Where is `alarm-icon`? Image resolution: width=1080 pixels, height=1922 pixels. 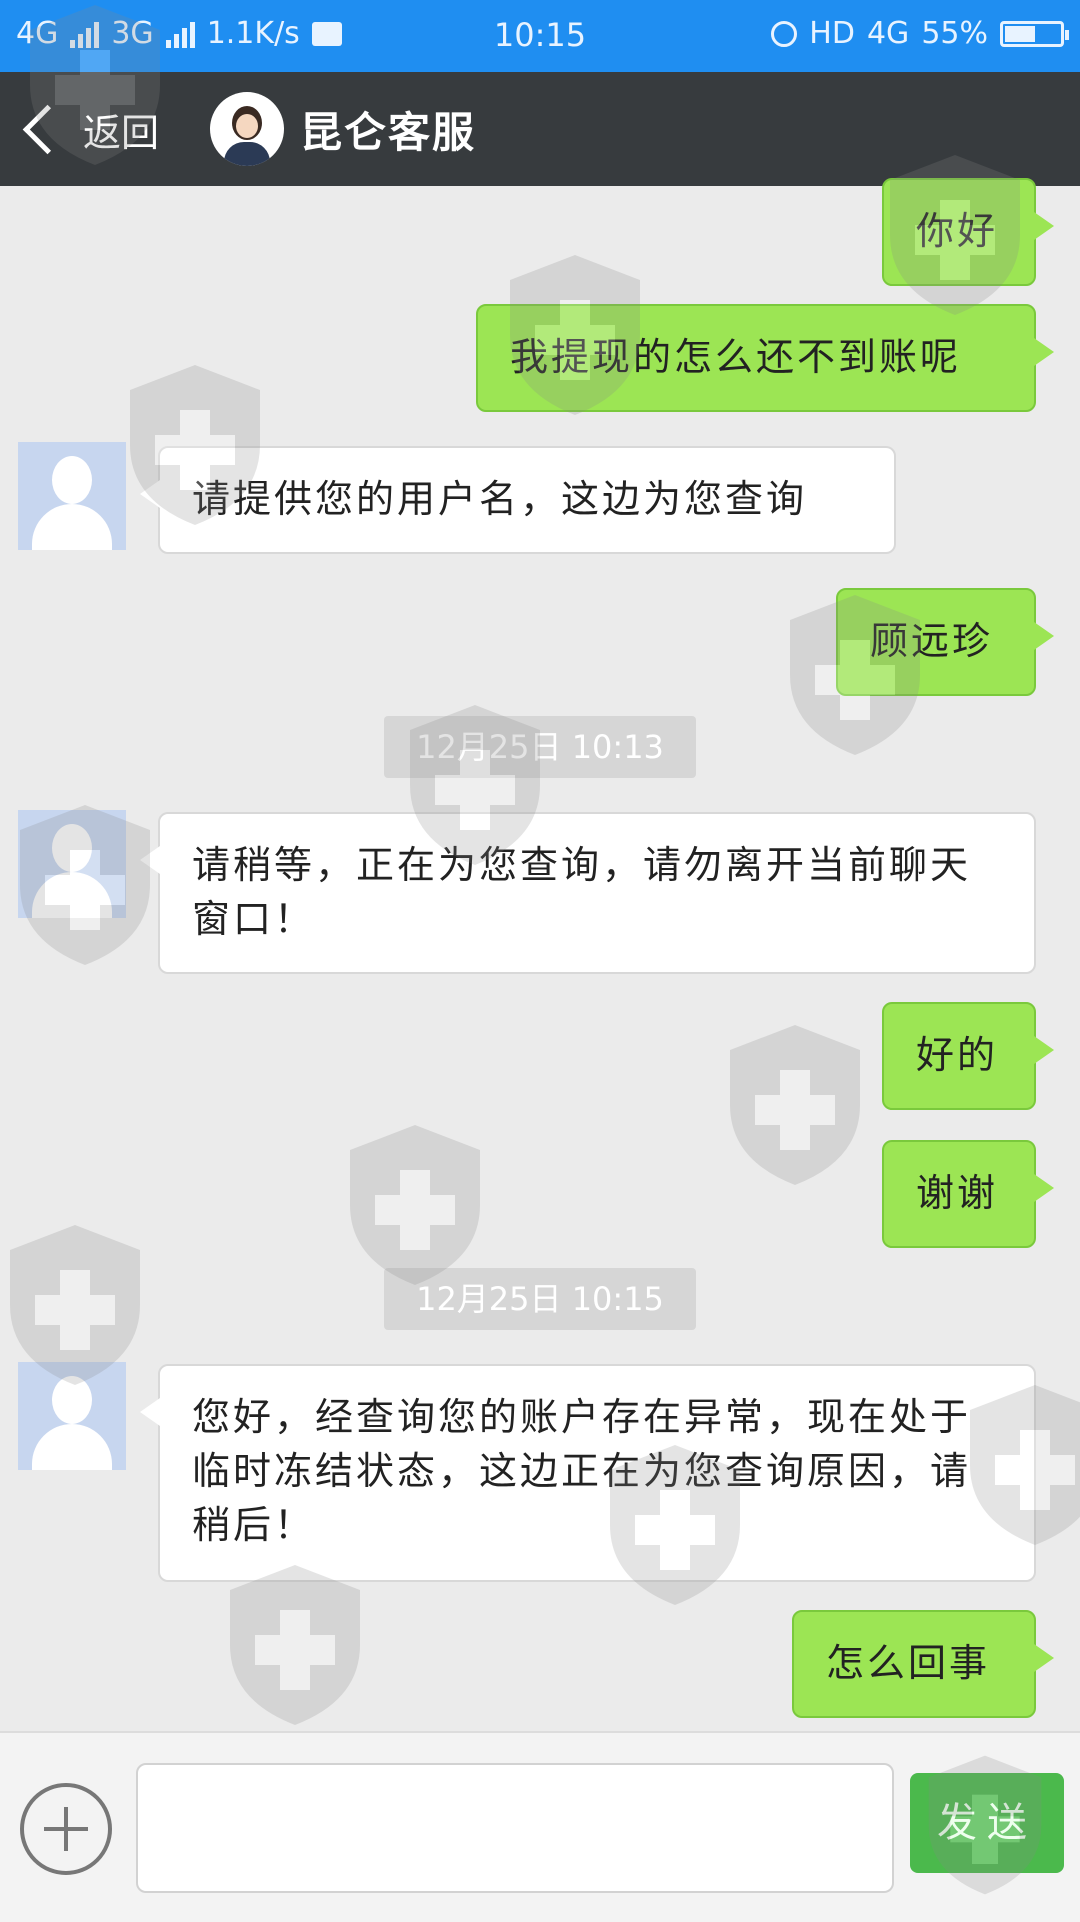
alarm-icon is located at coordinates (784, 33).